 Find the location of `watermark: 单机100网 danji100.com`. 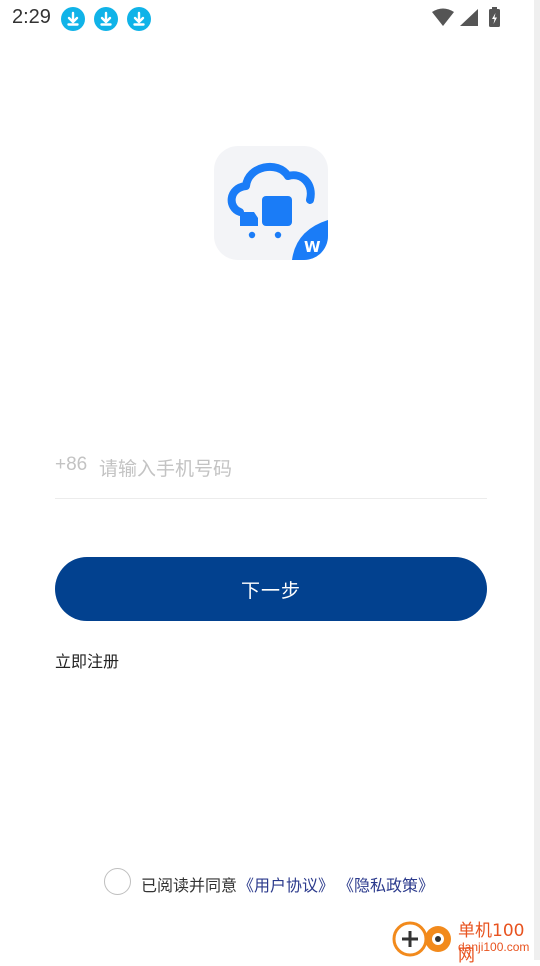

watermark: 单机100网 danji100.com is located at coordinates (466, 940).